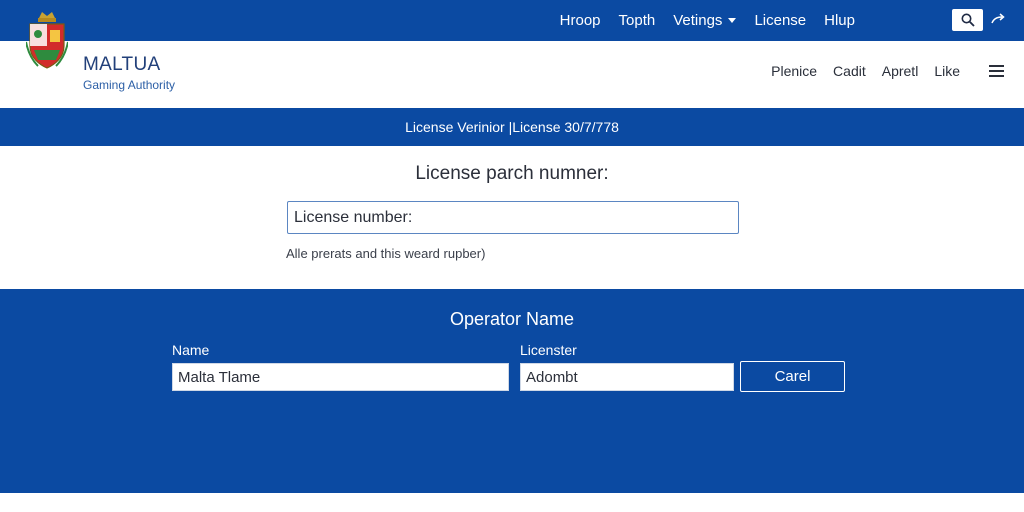 This screenshot has height=512, width=1024. I want to click on banner-text: License Verinior |License 30/7/778, so click(512, 127).